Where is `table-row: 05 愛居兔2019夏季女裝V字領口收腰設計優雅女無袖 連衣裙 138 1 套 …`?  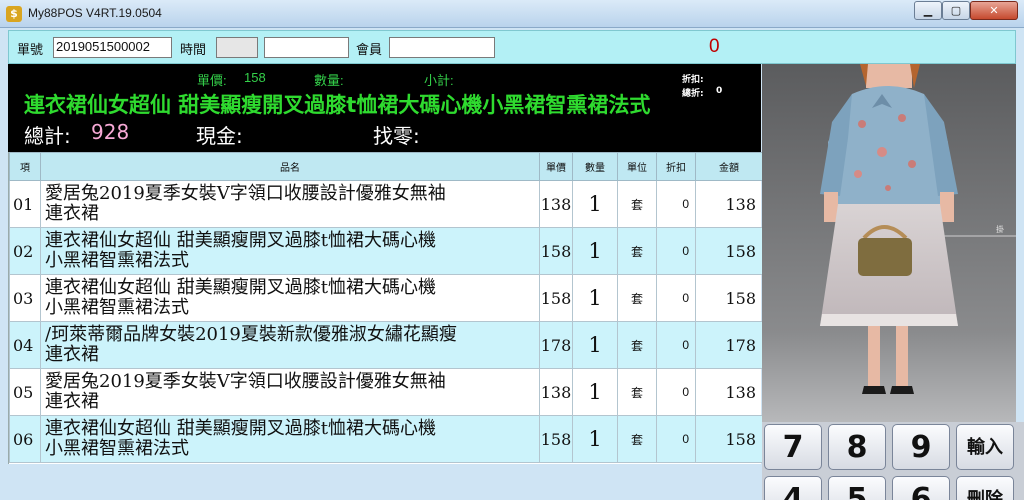 table-row: 05 愛居兔2019夏季女裝V字領口收腰設計優雅女無袖 連衣裙 138 1 套 … is located at coordinates (386, 392).